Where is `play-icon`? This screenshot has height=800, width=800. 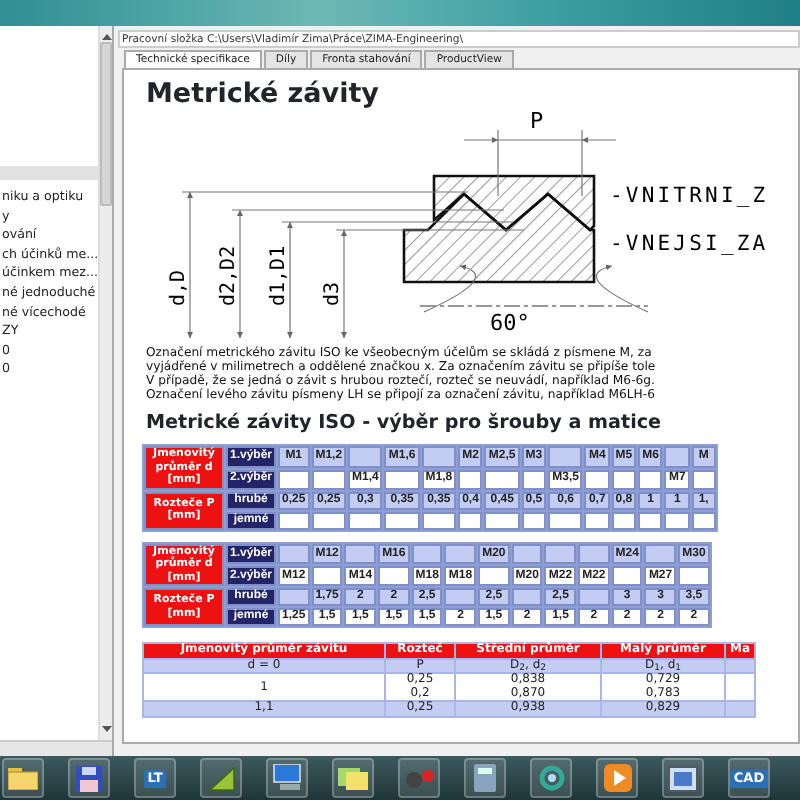
play-icon is located at coordinates (617, 778).